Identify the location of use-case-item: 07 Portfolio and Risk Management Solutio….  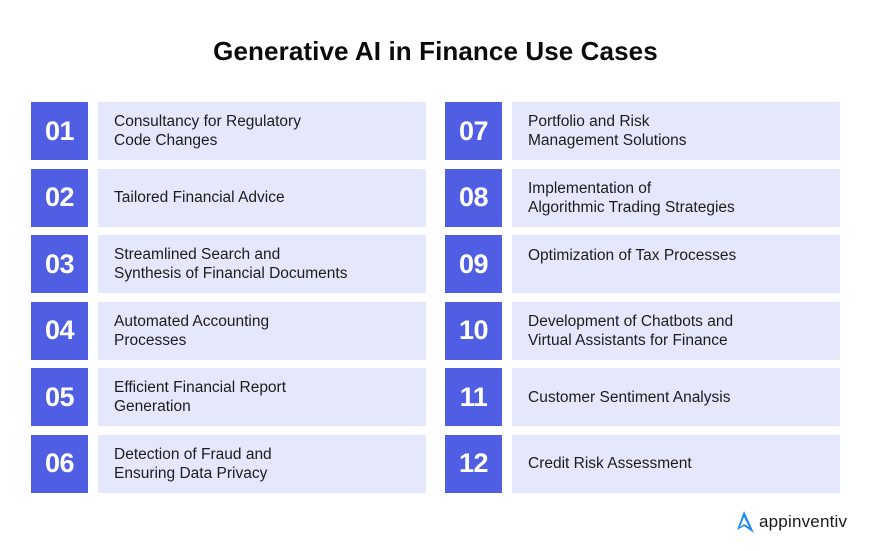
(642, 131).